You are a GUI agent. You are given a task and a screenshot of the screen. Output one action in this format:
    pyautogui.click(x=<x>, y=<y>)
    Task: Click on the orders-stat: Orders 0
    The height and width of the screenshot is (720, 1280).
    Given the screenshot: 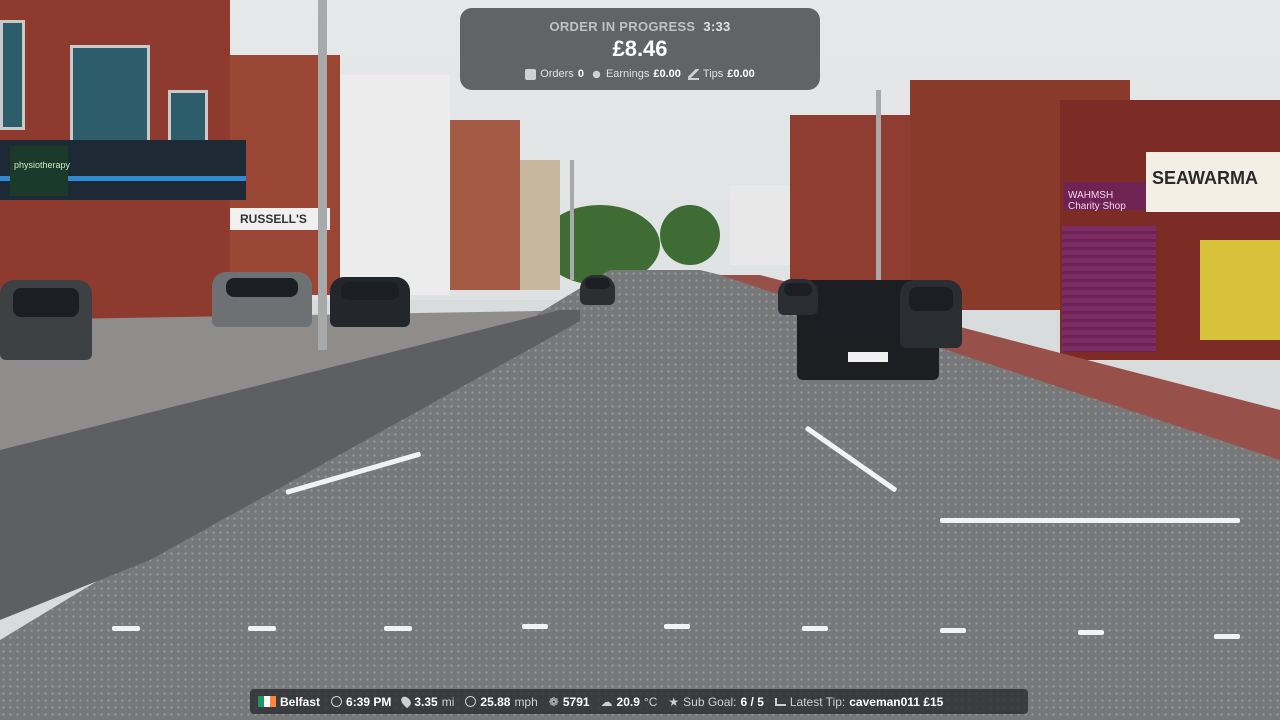 What is the action you would take?
    pyautogui.click(x=554, y=74)
    